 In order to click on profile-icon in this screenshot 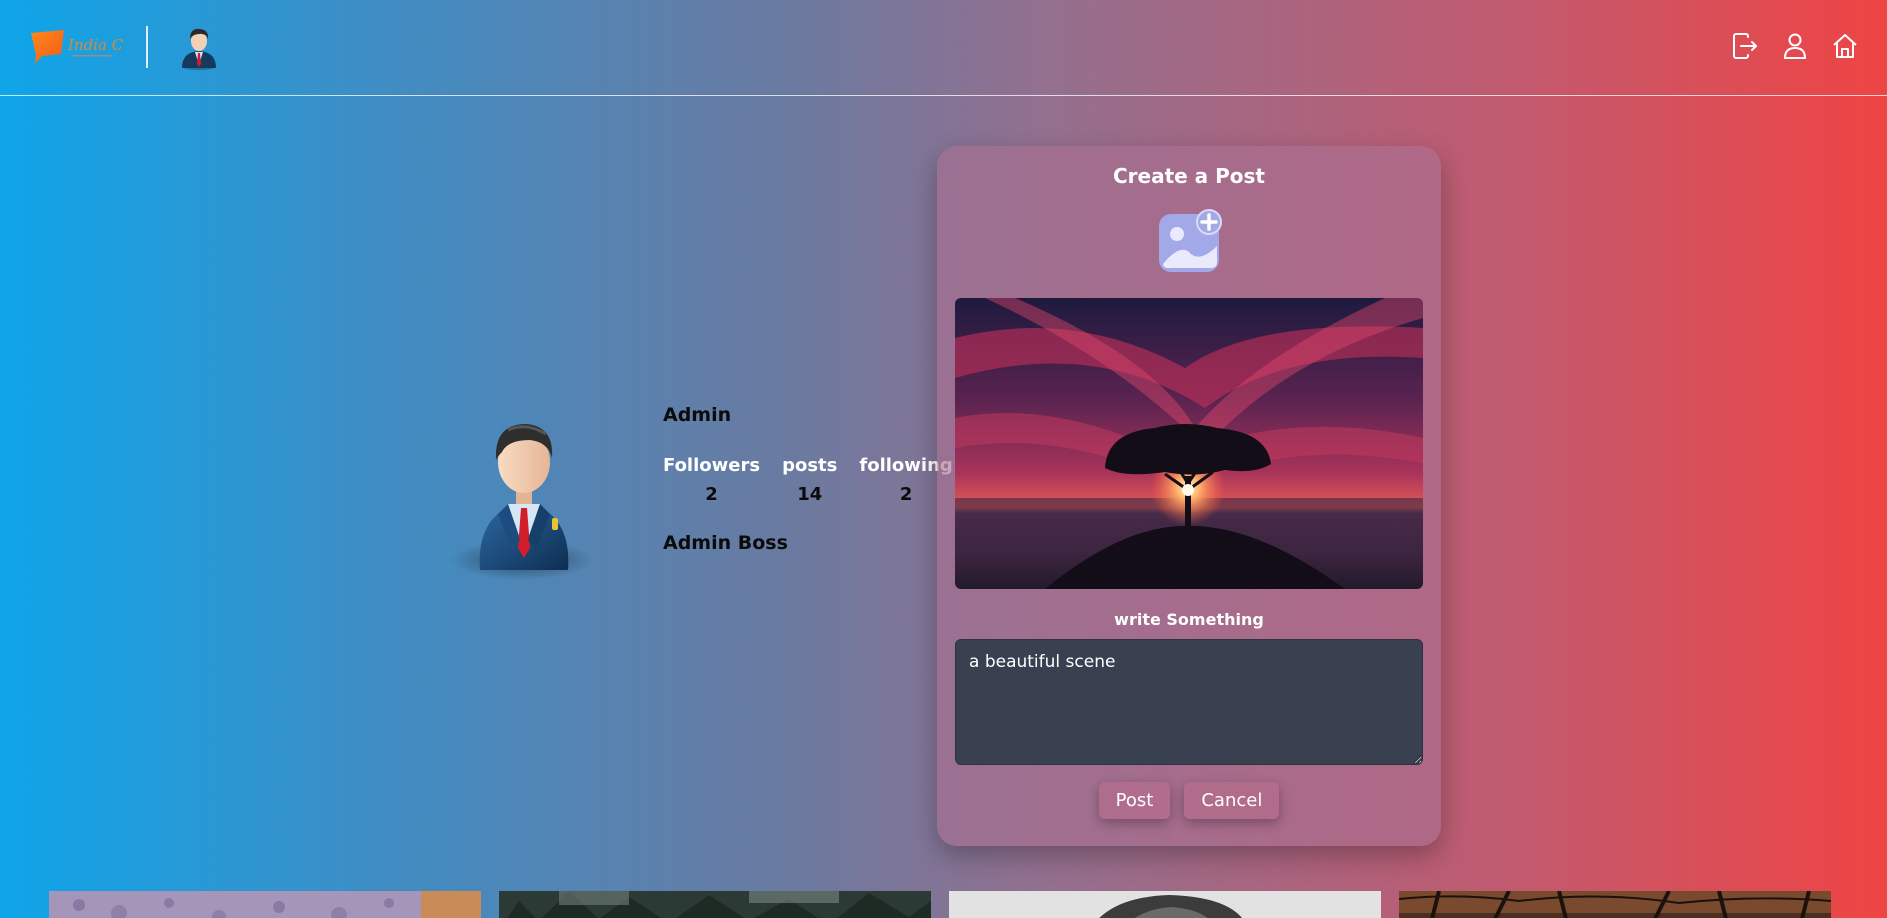, I will do `click(1795, 46)`.